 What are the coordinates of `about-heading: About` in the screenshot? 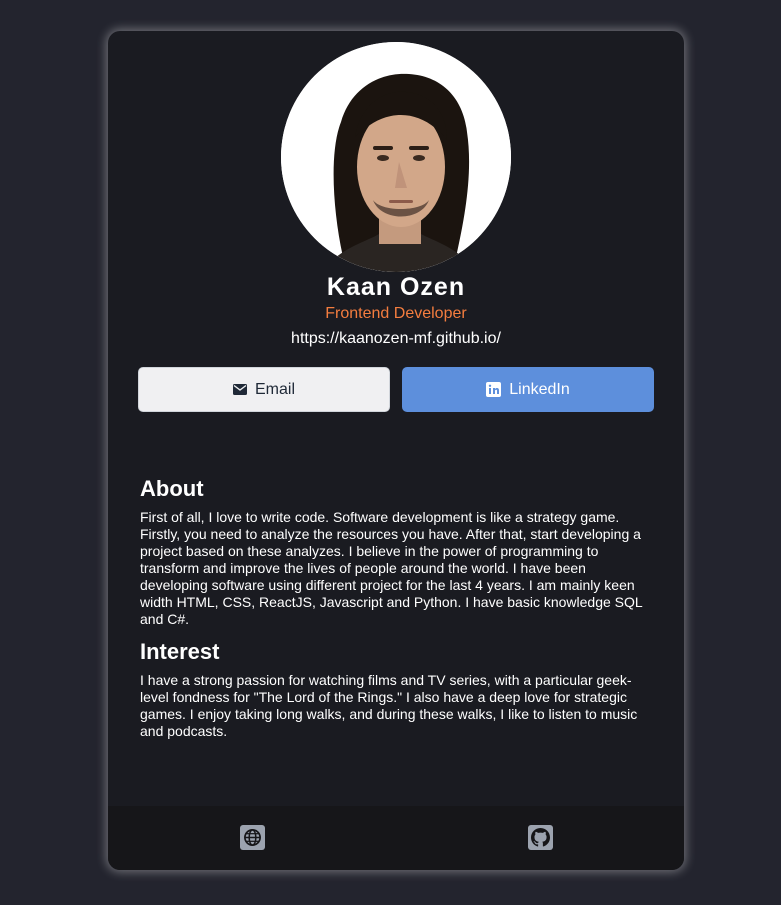 It's located at (172, 488).